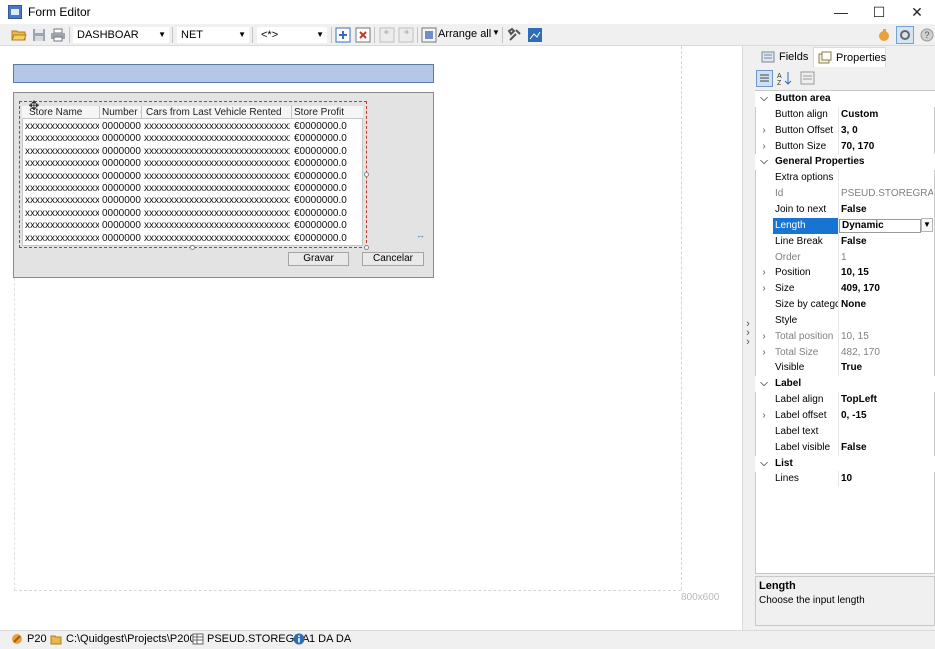 The image size is (935, 649). What do you see at coordinates (887, 416) in the screenshot?
I see `property-value: 0, -15` at bounding box center [887, 416].